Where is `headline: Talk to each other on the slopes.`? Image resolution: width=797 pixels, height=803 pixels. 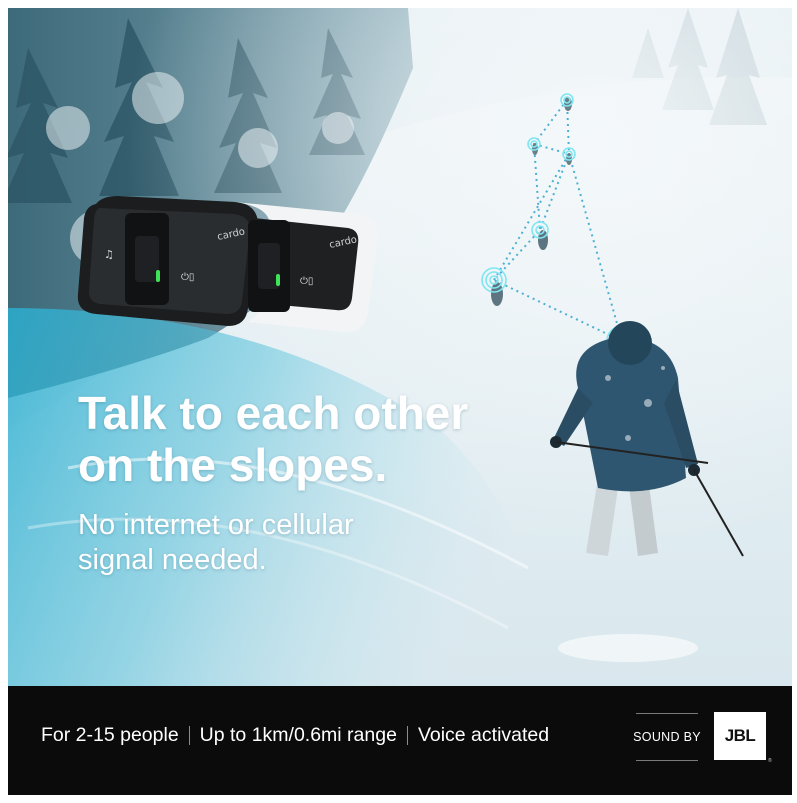
headline: Talk to each other on the slopes. is located at coordinates (273, 439).